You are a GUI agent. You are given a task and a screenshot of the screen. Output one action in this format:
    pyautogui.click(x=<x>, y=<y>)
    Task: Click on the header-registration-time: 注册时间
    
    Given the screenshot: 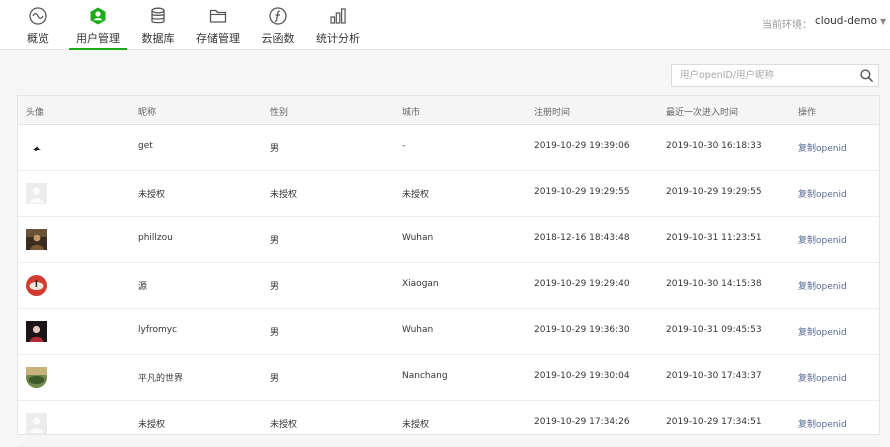 What is the action you would take?
    pyautogui.click(x=552, y=113)
    